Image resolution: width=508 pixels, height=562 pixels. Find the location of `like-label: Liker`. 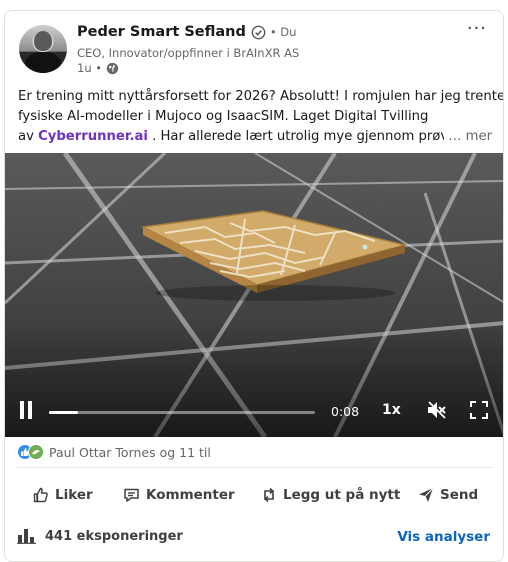

like-label: Liker is located at coordinates (74, 495).